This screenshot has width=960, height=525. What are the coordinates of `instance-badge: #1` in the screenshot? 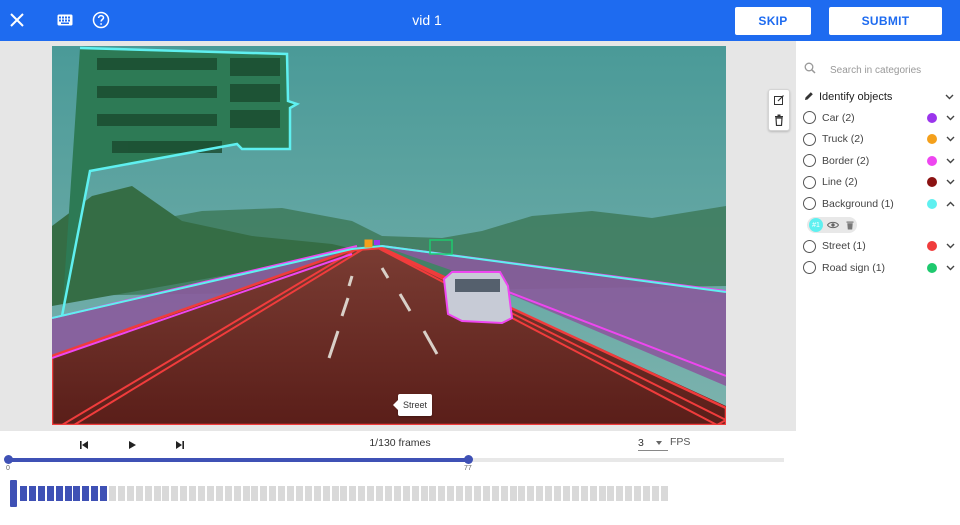 It's located at (816, 225).